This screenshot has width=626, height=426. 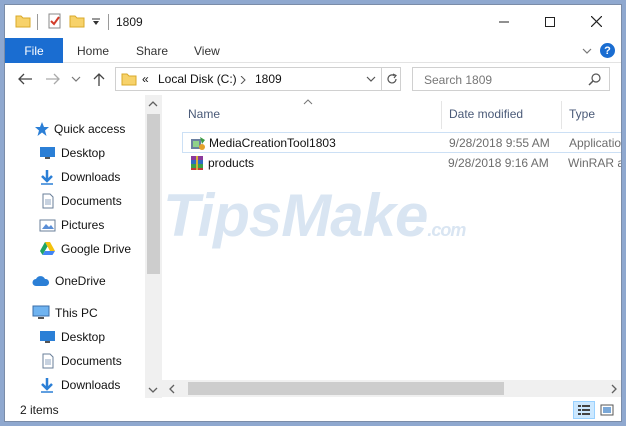 I want to click on new-folder-icon, so click(x=77, y=21).